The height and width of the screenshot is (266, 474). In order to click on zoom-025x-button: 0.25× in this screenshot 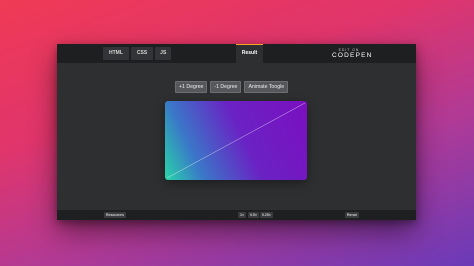, I will do `click(266, 215)`.